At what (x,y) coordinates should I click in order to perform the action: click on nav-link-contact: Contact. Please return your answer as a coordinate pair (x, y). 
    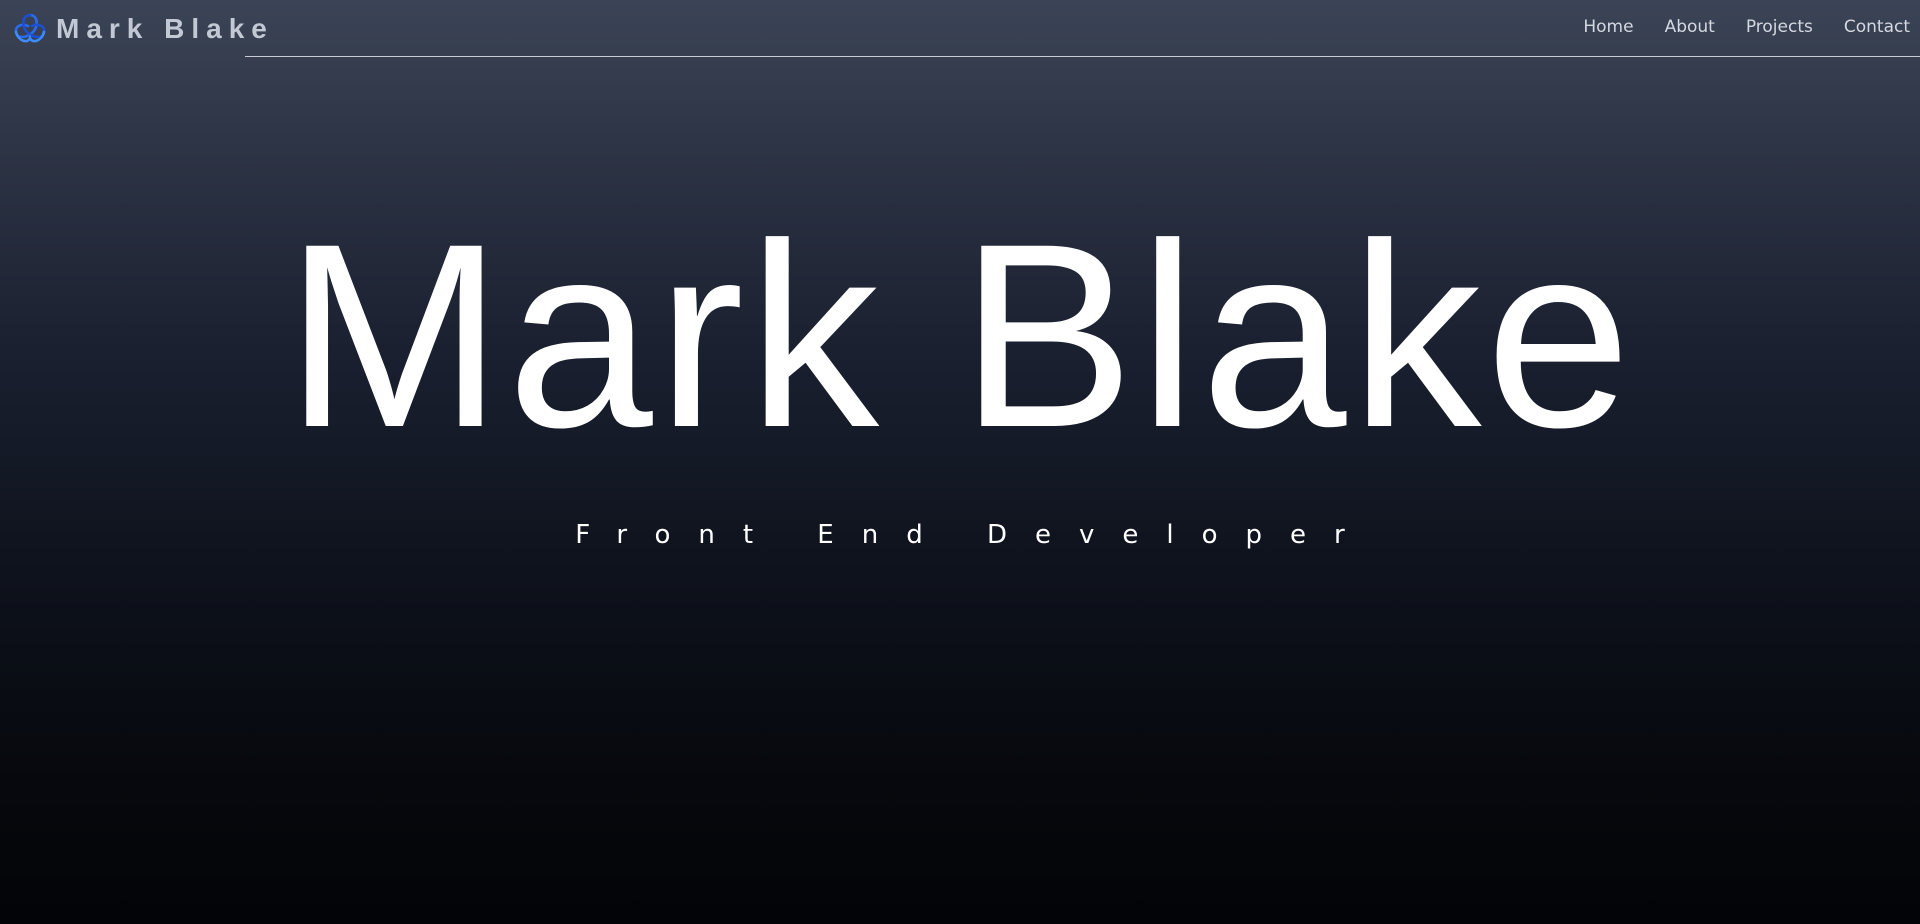
    Looking at the image, I should click on (1861, 27).